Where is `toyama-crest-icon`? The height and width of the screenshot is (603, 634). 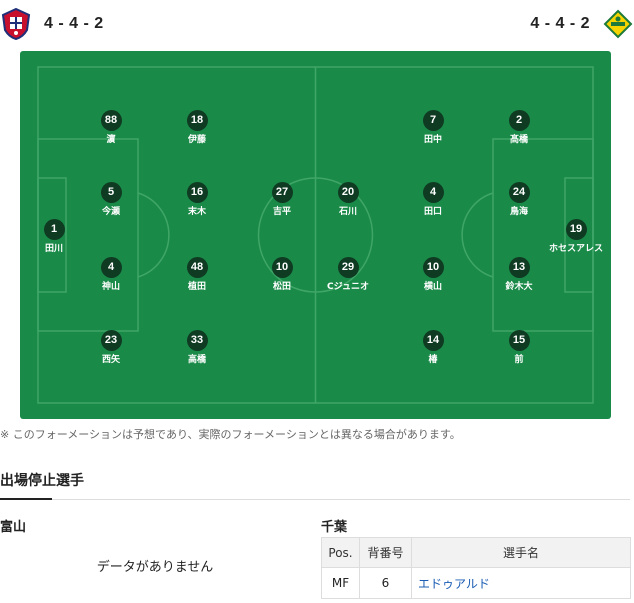 toyama-crest-icon is located at coordinates (16, 24).